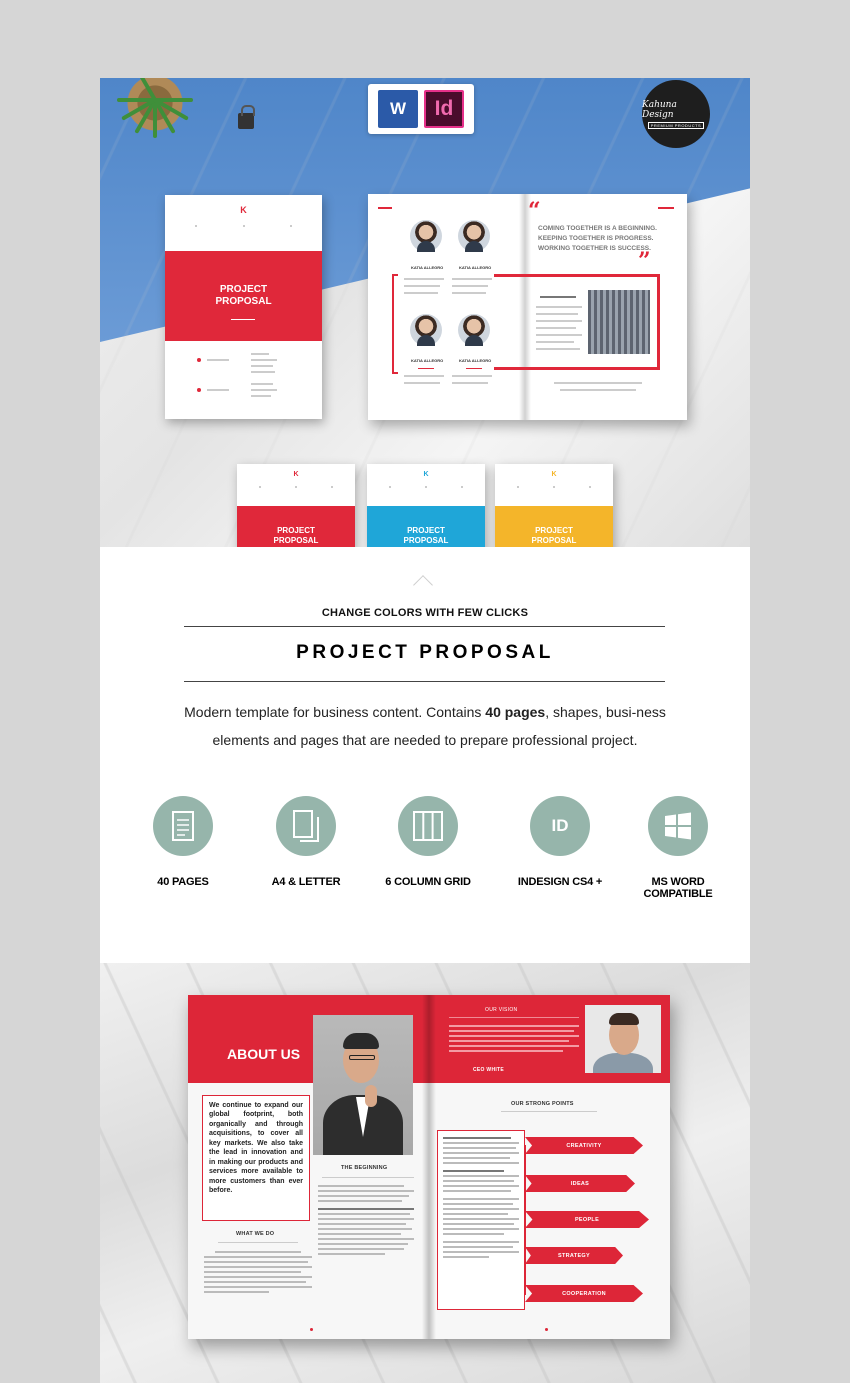  Describe the element at coordinates (183, 882) in the screenshot. I see `feature-label: 40 PAGES` at that location.